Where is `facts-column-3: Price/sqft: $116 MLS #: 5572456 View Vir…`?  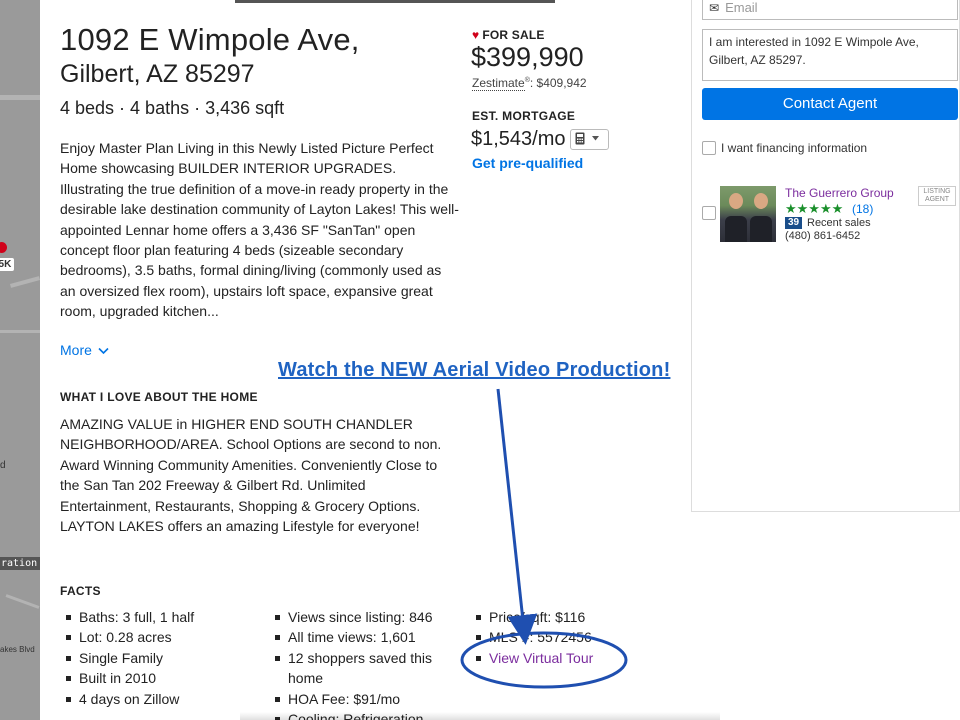
facts-column-3: Price/sqft: $116 MLS #: 5572456 View Vir… is located at coordinates (574, 637).